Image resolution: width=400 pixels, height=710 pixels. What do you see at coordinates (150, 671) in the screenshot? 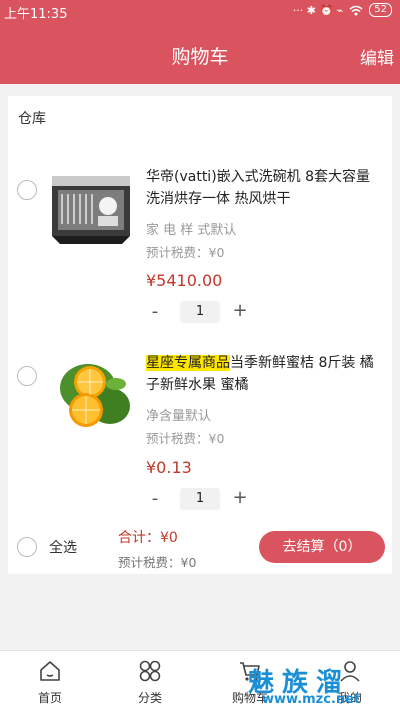
I see `category-icon` at bounding box center [150, 671].